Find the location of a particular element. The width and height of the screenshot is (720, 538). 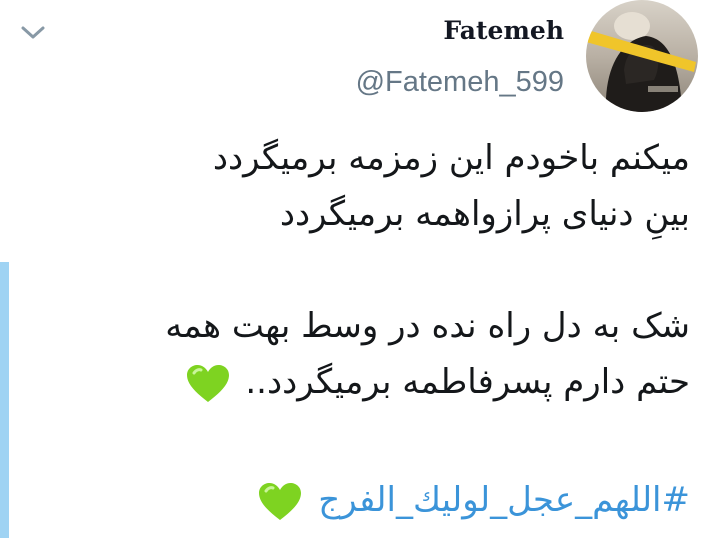

tweet-line-2: بینِ دنیای پرازواهمه برمیگردد is located at coordinates (484, 214).